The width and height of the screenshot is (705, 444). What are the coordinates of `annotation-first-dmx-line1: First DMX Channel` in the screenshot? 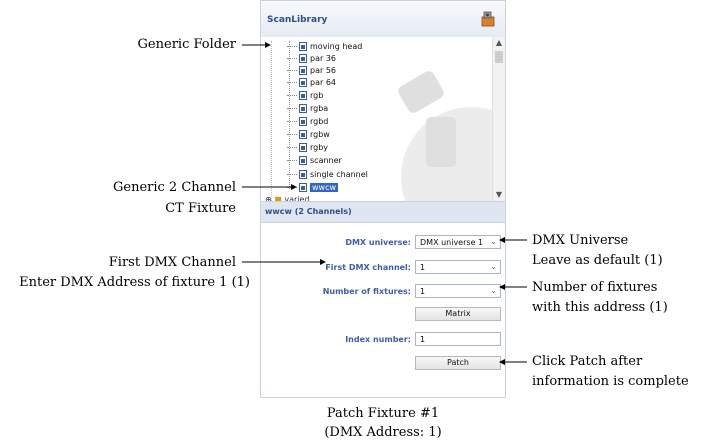 It's located at (172, 262).